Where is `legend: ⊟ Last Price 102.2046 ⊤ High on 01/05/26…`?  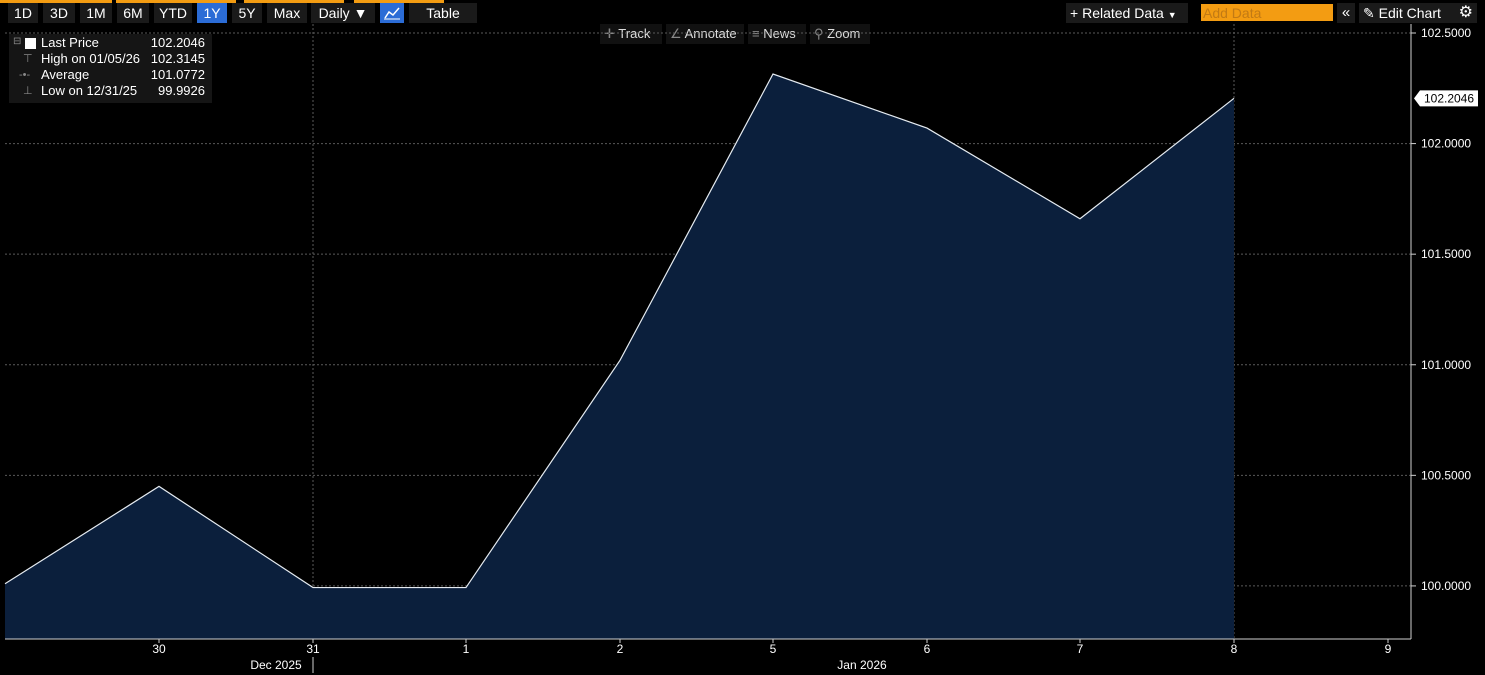
legend: ⊟ Last Price 102.2046 ⊤ High on 01/05/26… is located at coordinates (110, 68).